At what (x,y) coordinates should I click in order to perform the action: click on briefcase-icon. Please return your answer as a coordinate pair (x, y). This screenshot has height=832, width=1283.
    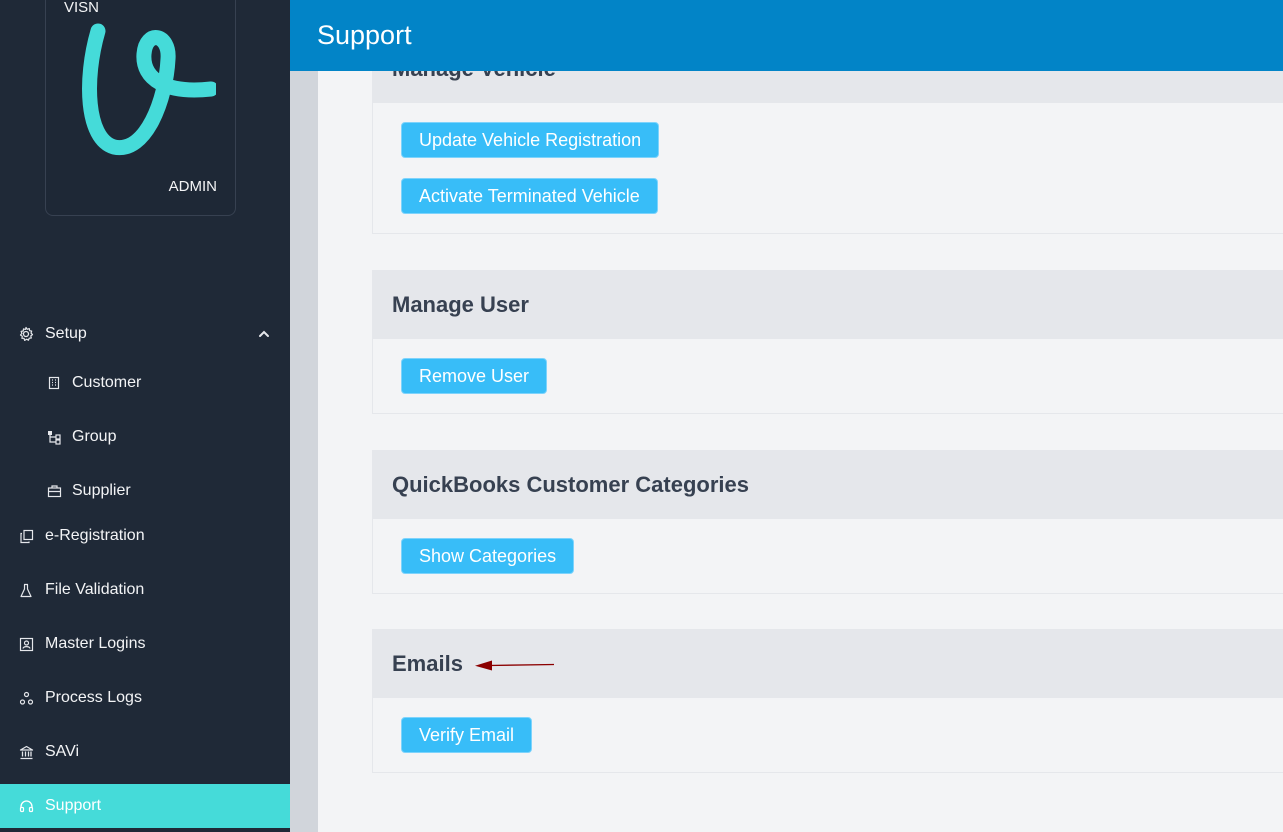
    Looking at the image, I should click on (54, 491).